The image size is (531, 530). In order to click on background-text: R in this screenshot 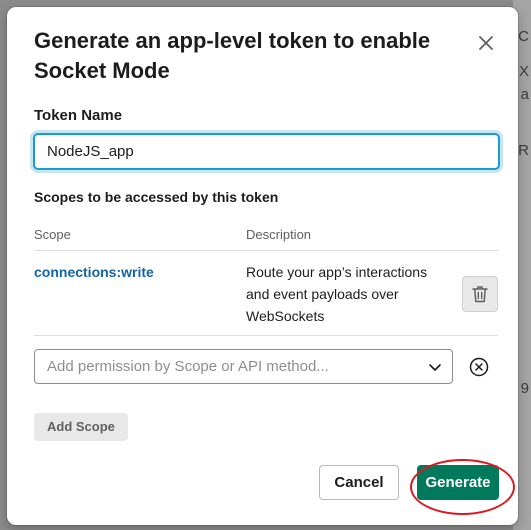, I will do `click(523, 150)`.